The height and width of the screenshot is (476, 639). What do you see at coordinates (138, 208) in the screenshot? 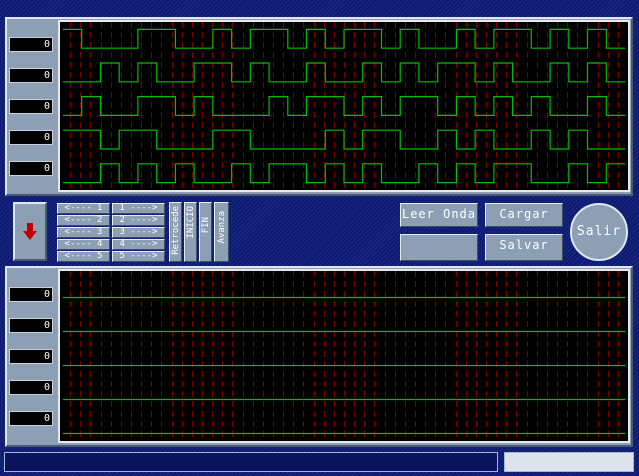
I see `shift-right-1-button: 1 ---->` at bounding box center [138, 208].